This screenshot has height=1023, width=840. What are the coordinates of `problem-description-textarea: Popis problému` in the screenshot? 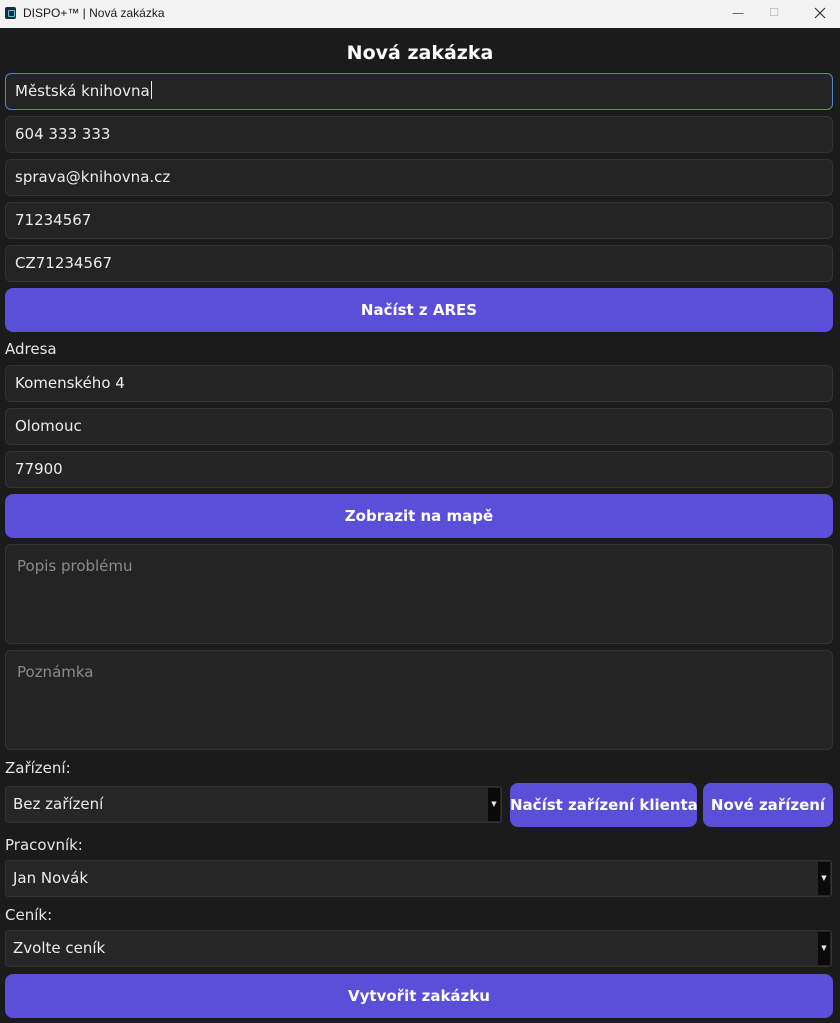 It's located at (419, 594).